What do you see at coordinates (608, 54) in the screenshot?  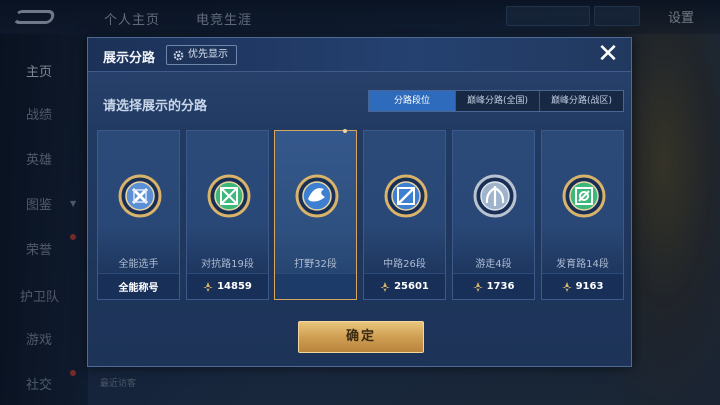 I see `close-button: ✕` at bounding box center [608, 54].